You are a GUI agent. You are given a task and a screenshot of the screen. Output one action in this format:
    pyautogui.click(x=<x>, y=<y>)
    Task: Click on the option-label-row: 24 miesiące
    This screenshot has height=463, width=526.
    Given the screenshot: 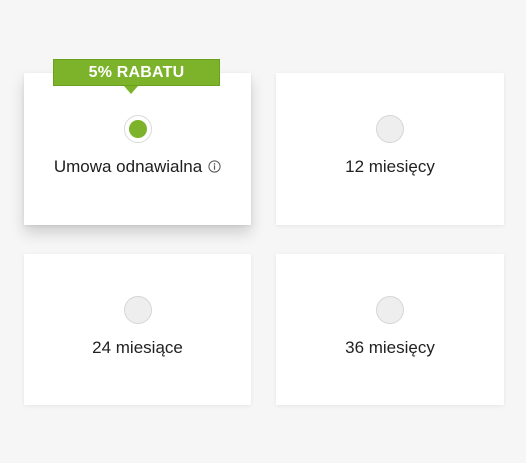 What is the action you would take?
    pyautogui.click(x=137, y=347)
    